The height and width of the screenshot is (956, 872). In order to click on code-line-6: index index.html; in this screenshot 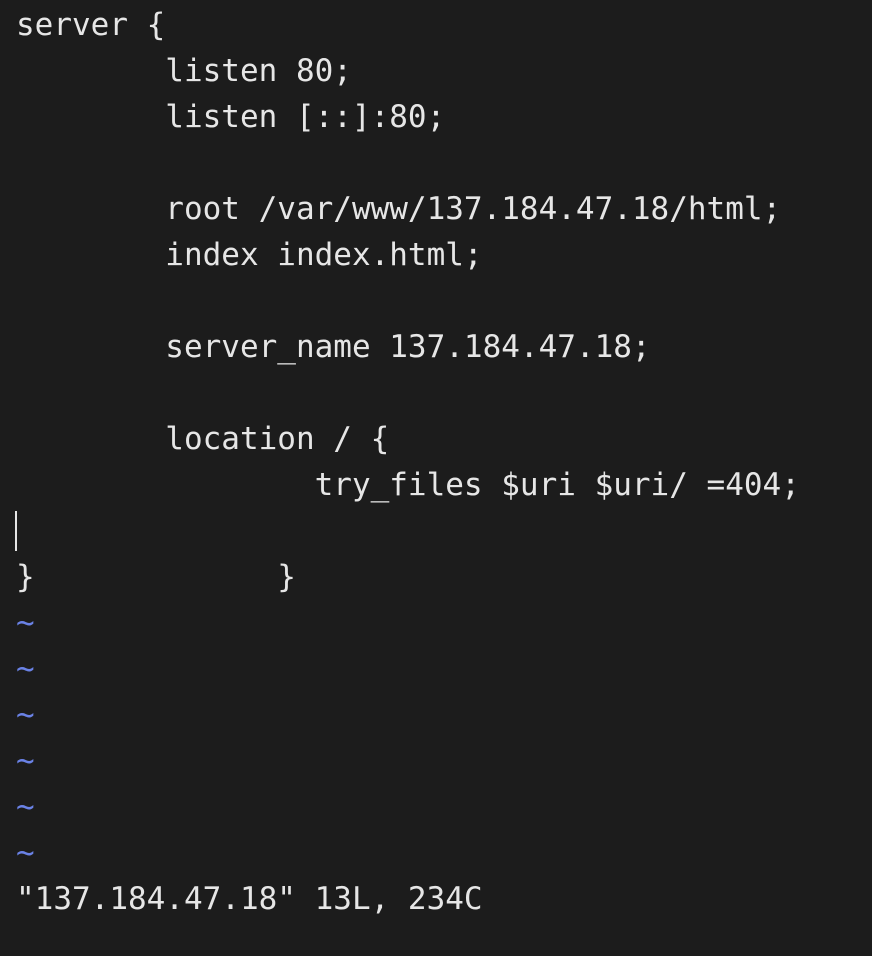, I will do `click(444, 255)`.